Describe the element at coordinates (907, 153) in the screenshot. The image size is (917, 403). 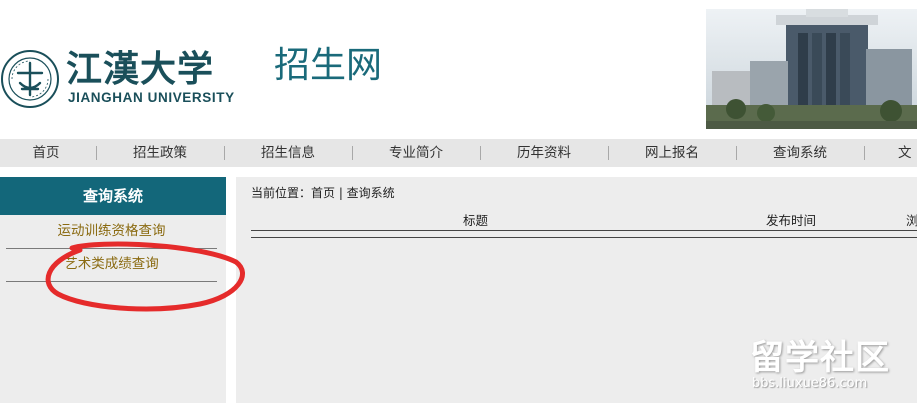
I see `nav-item-truncated: 文` at that location.